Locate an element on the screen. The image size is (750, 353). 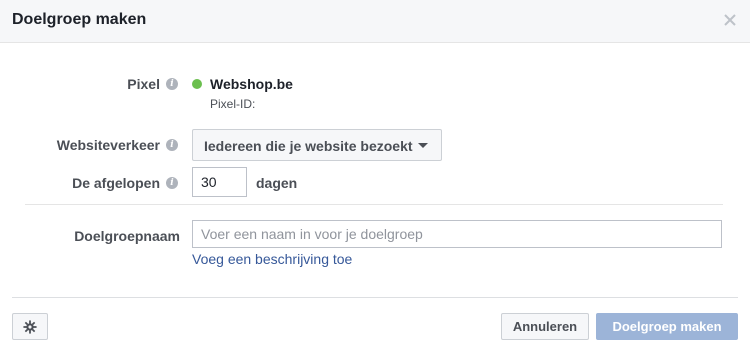
close-icon is located at coordinates (730, 20).